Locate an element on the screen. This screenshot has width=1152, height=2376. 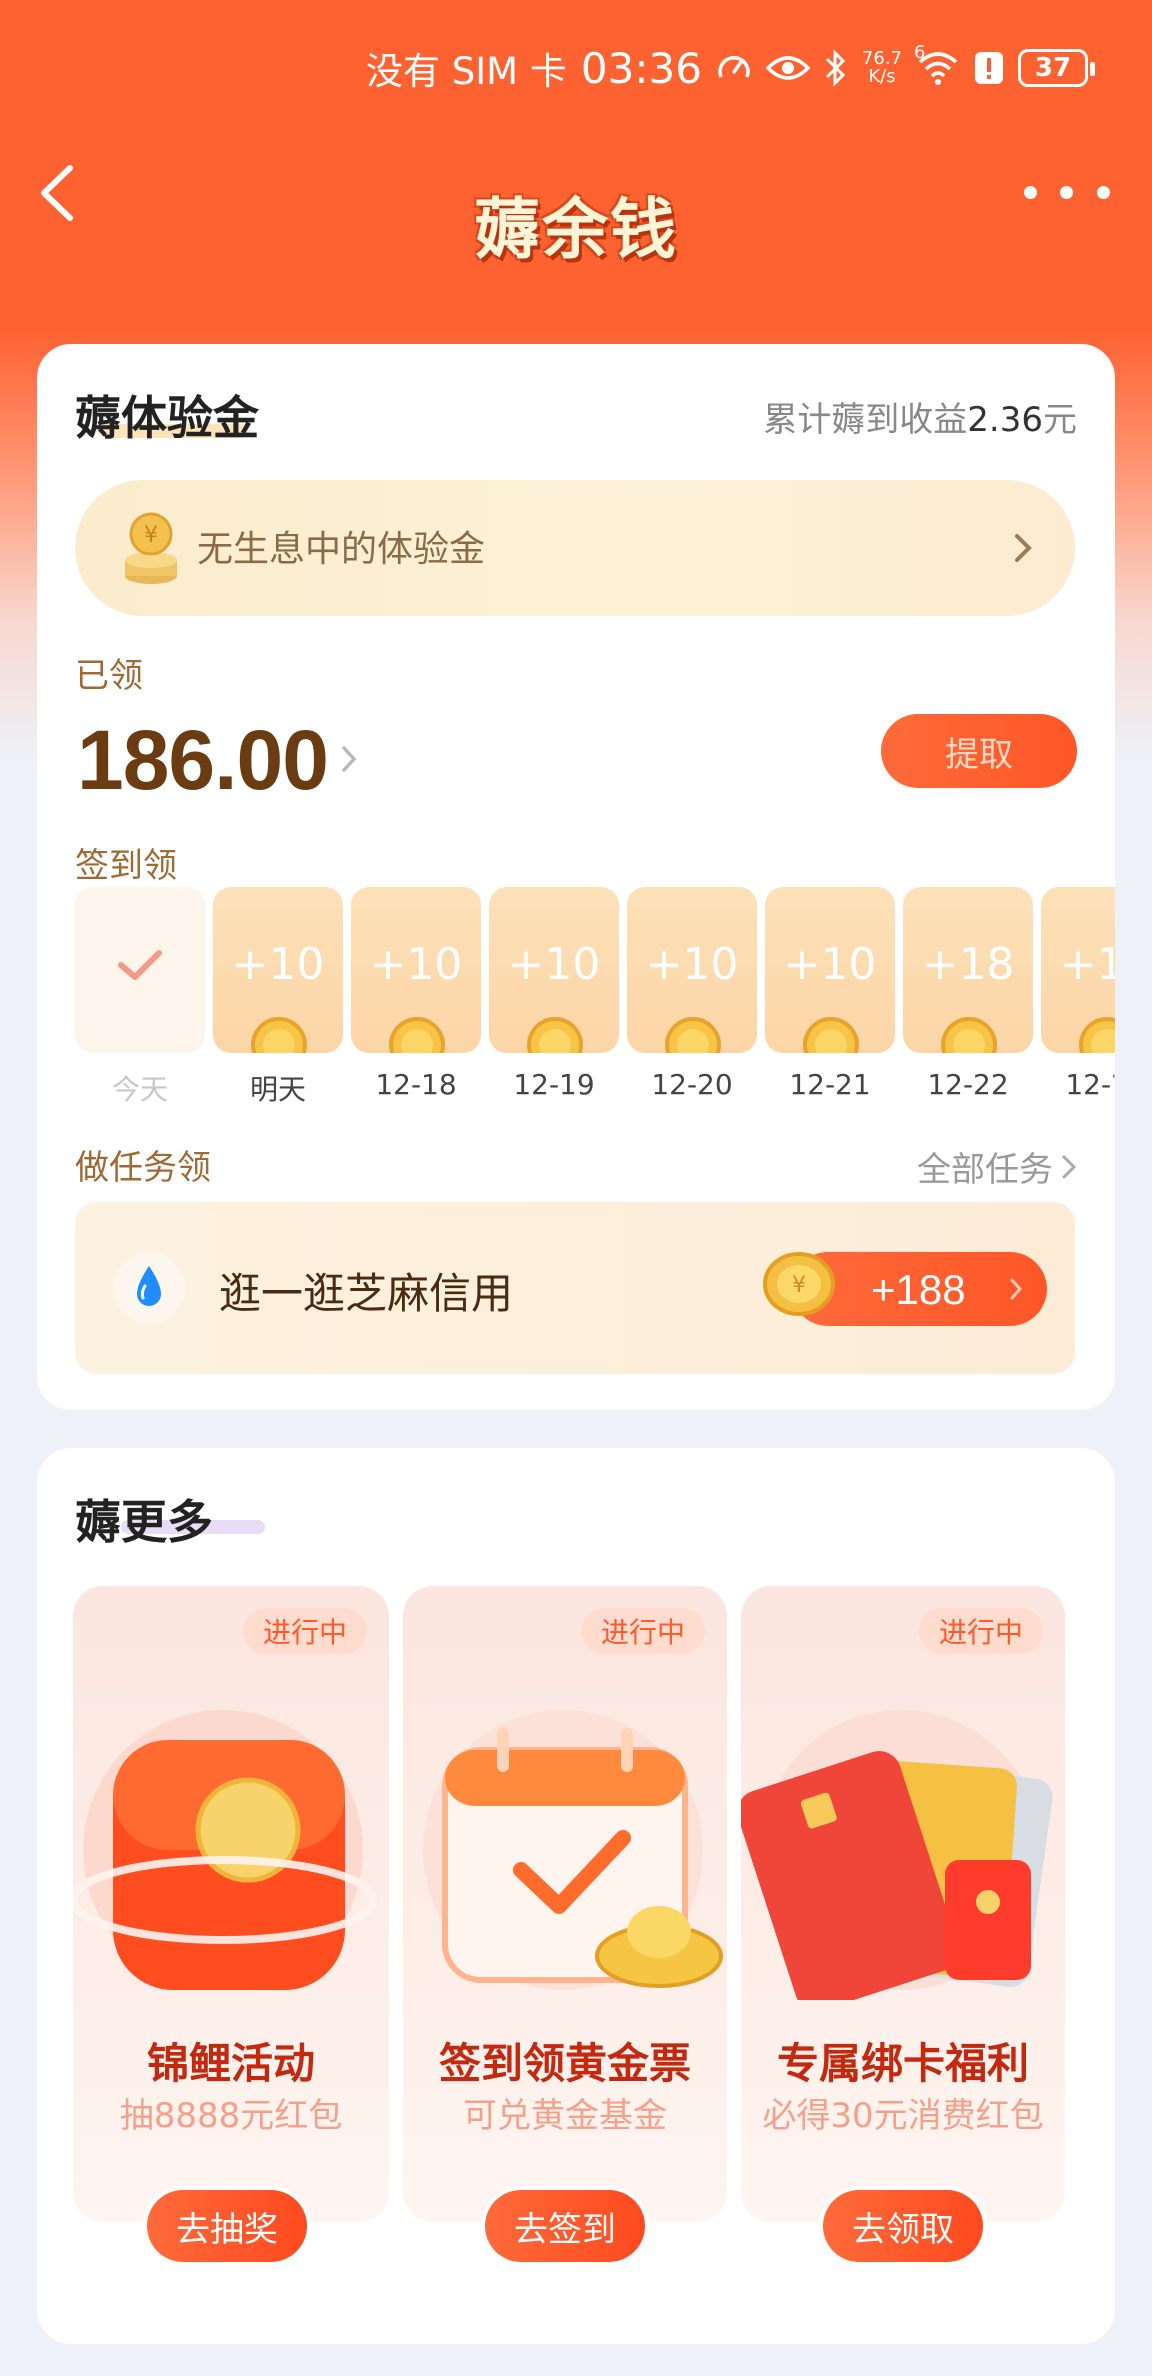
day-label: 12-19 is located at coordinates (554, 1084).